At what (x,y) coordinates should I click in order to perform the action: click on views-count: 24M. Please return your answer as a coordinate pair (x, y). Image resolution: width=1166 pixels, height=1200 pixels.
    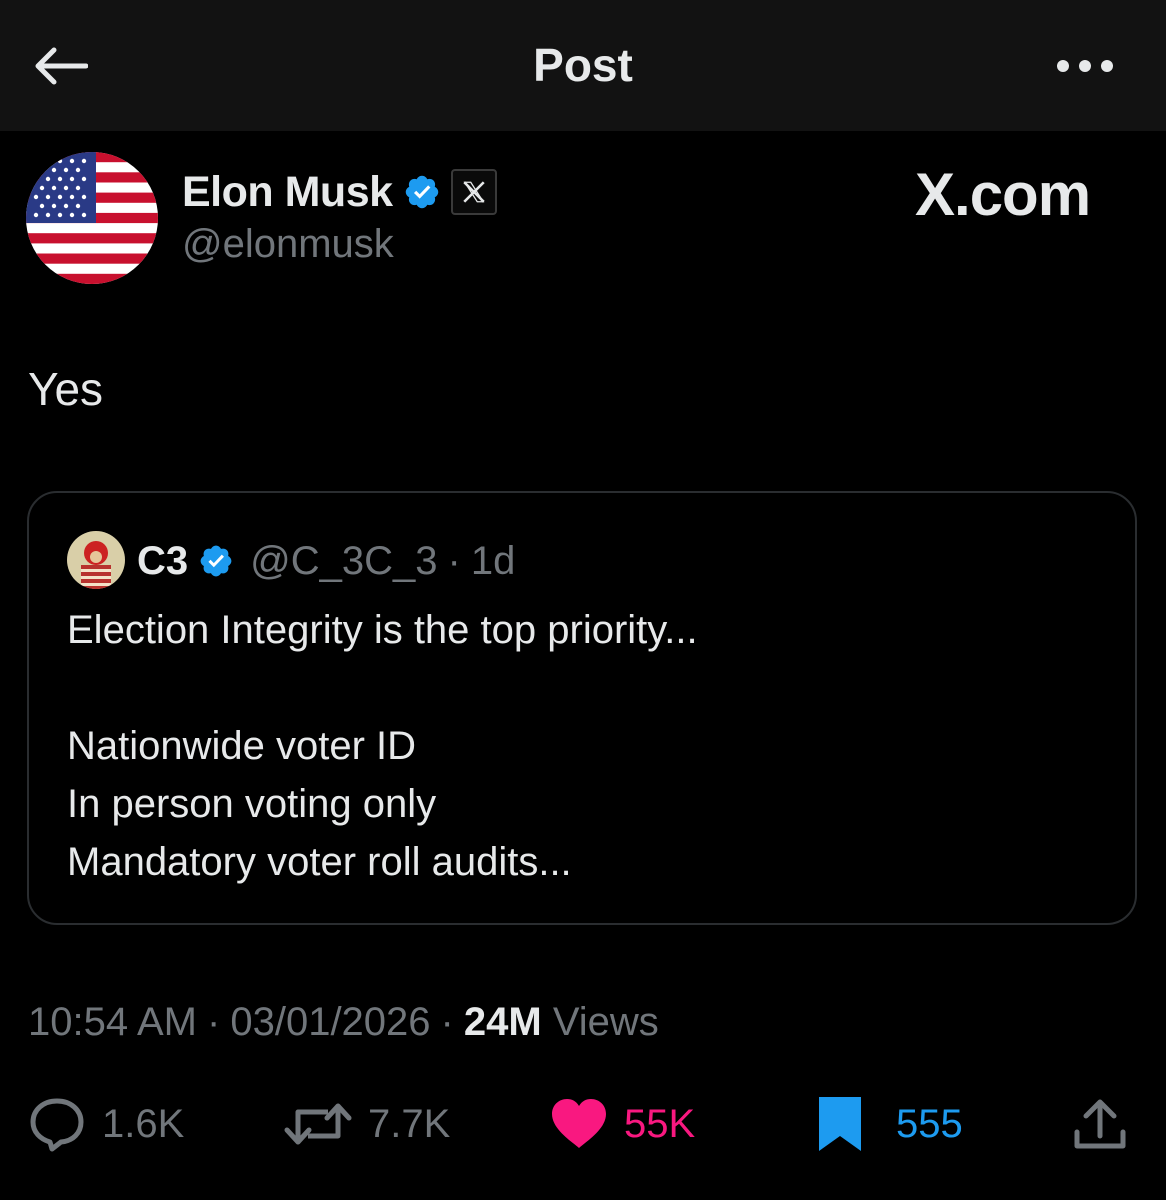
    Looking at the image, I should click on (502, 1022).